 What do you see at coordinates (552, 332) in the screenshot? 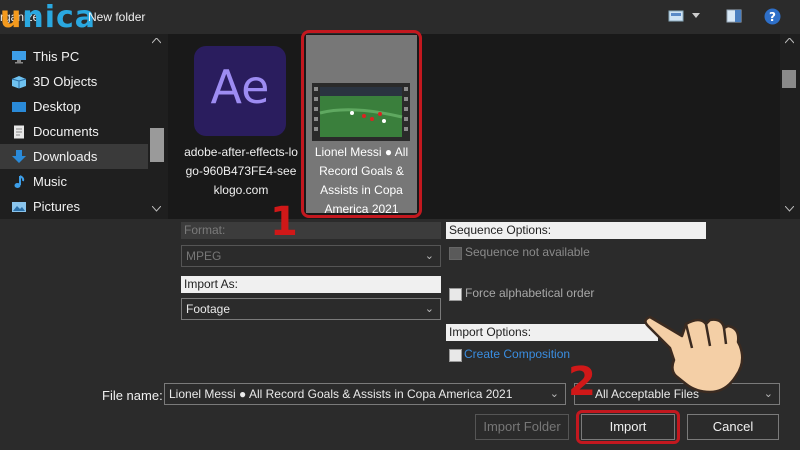
I see `import-options-label: Import Options:` at bounding box center [552, 332].